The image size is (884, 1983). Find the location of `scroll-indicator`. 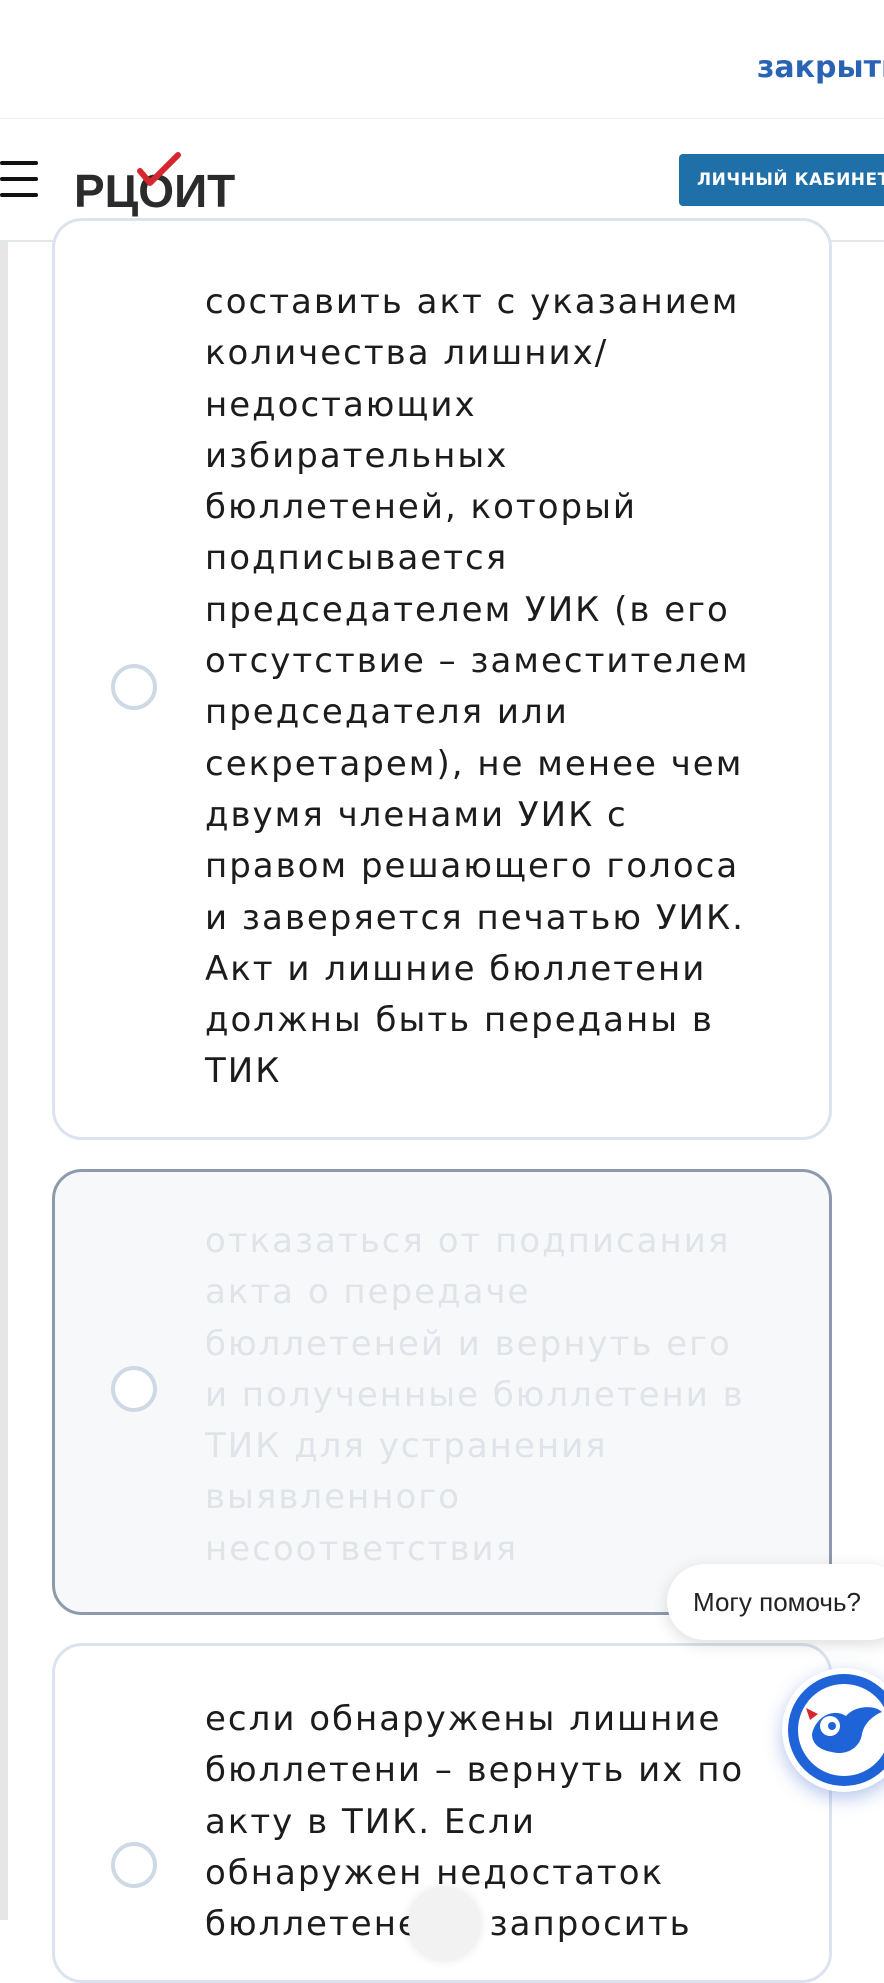

scroll-indicator is located at coordinates (444, 1924).